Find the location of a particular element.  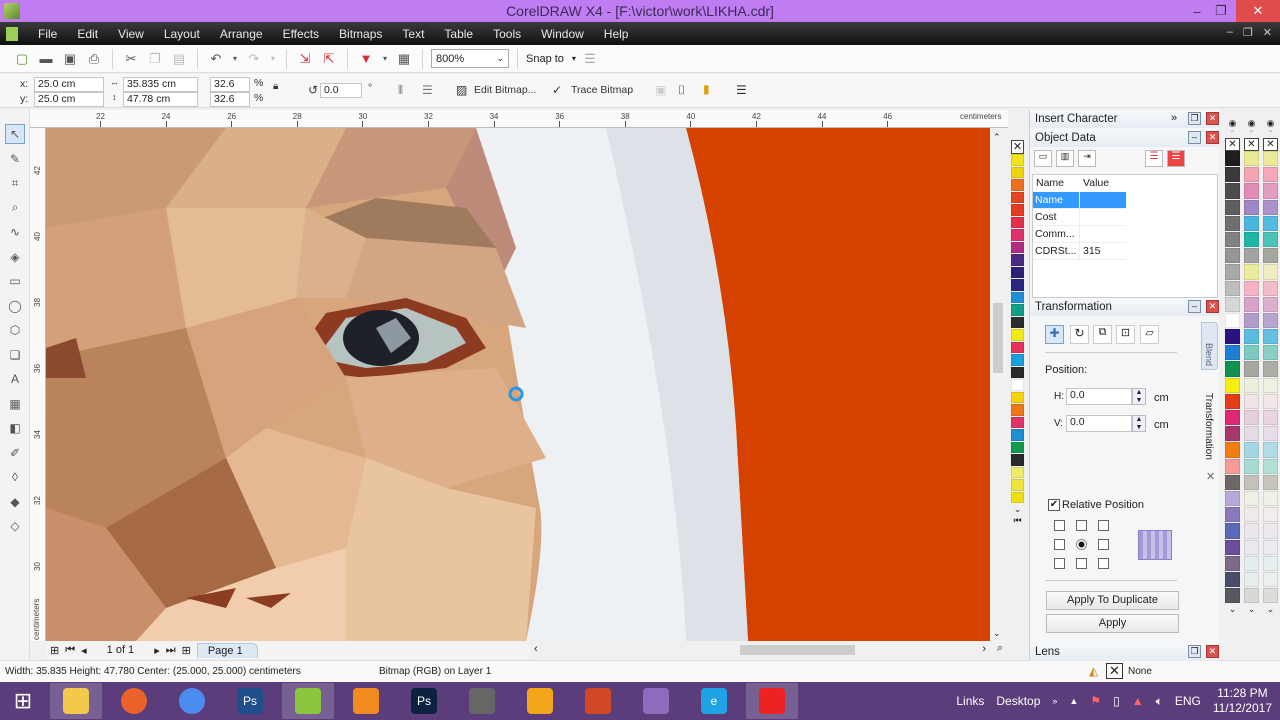

y-position-field: 25.0 cm is located at coordinates (69, 99).